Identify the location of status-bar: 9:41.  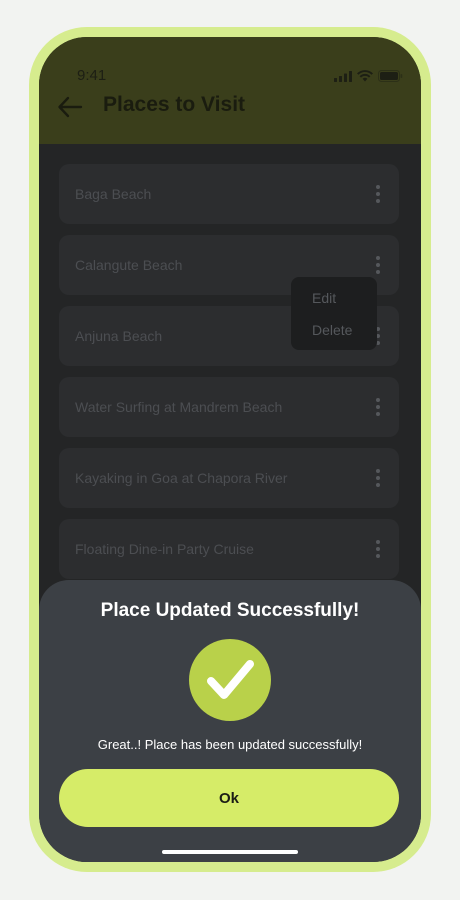
(230, 61).